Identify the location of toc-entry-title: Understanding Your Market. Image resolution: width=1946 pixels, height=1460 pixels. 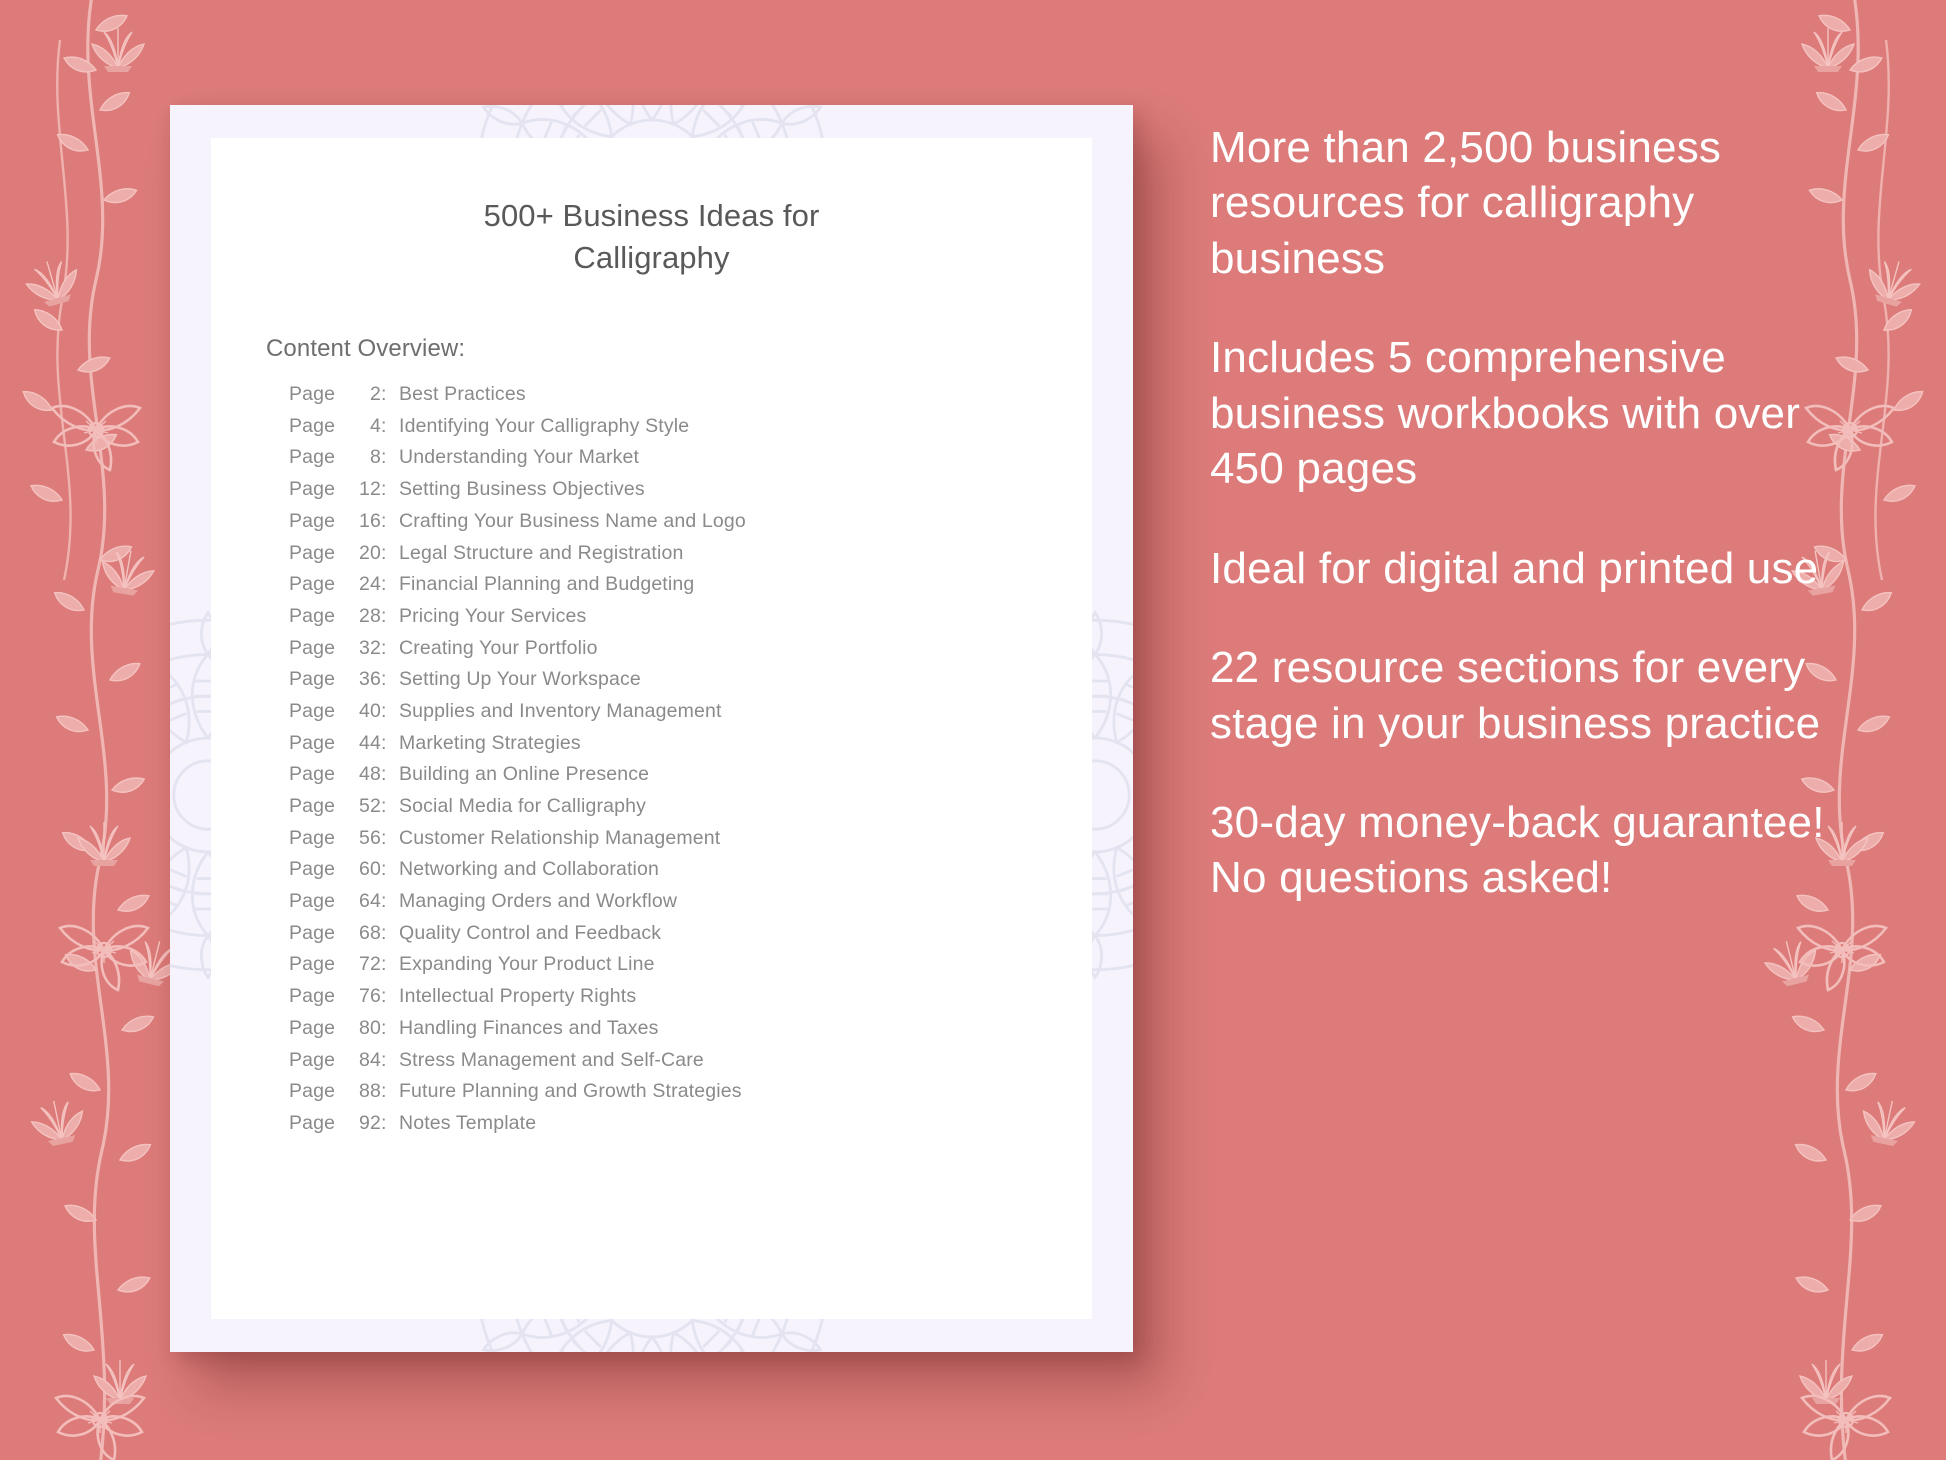
(519, 457).